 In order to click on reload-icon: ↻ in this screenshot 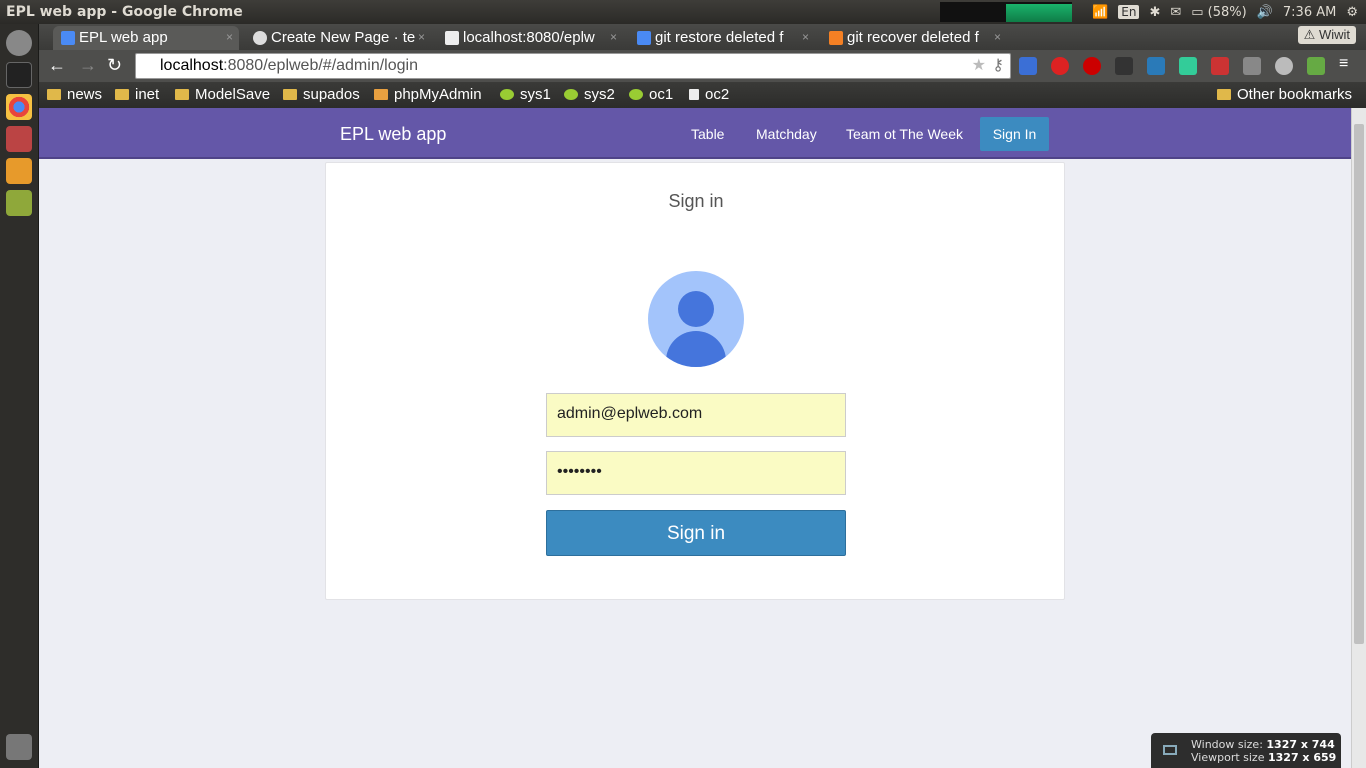, I will do `click(114, 65)`.